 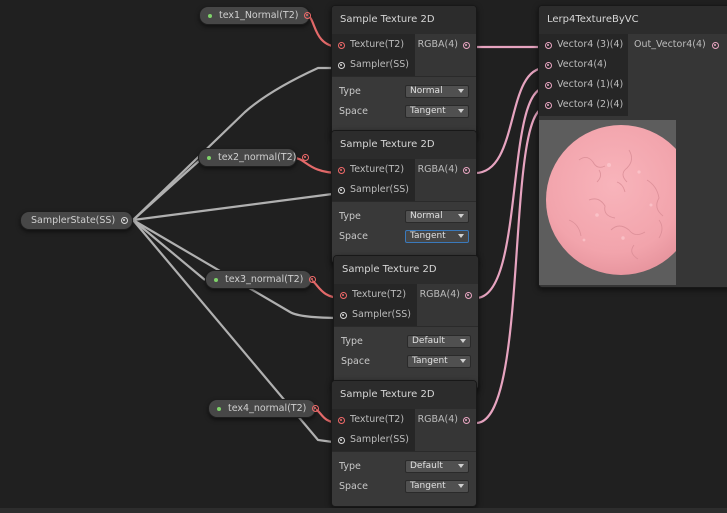 I want to click on property-tex3: tex3_normal(T2), so click(x=261, y=279).